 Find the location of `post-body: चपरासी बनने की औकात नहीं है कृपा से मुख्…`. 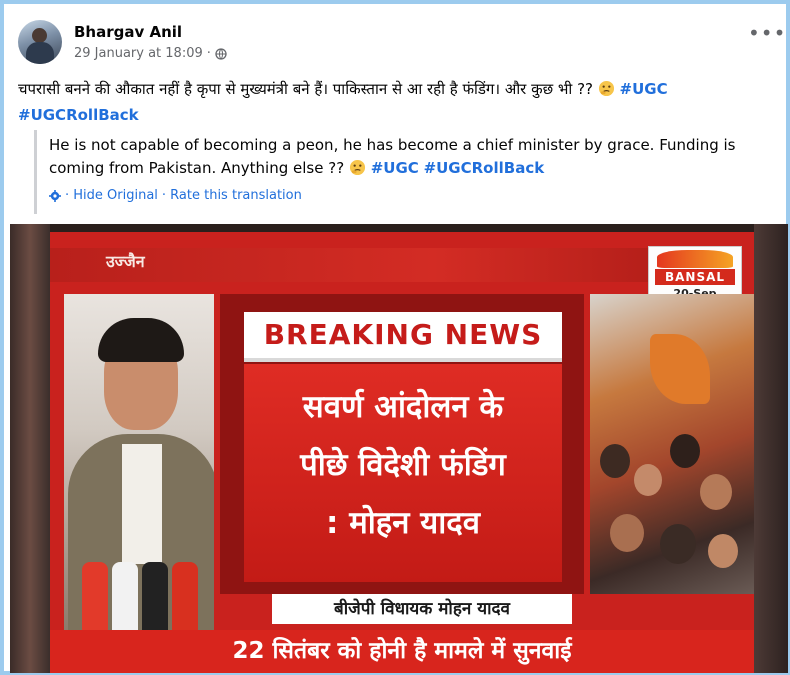

post-body: चपरासी बनने की औकात नहीं है कृपा से मुख्… is located at coordinates (308, 89).